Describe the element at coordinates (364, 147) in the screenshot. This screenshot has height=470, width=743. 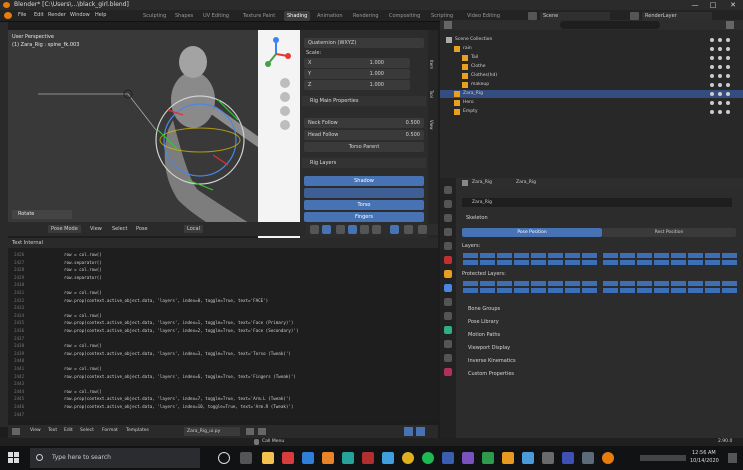
I see `torso-parent-field: Torso Parent` at that location.